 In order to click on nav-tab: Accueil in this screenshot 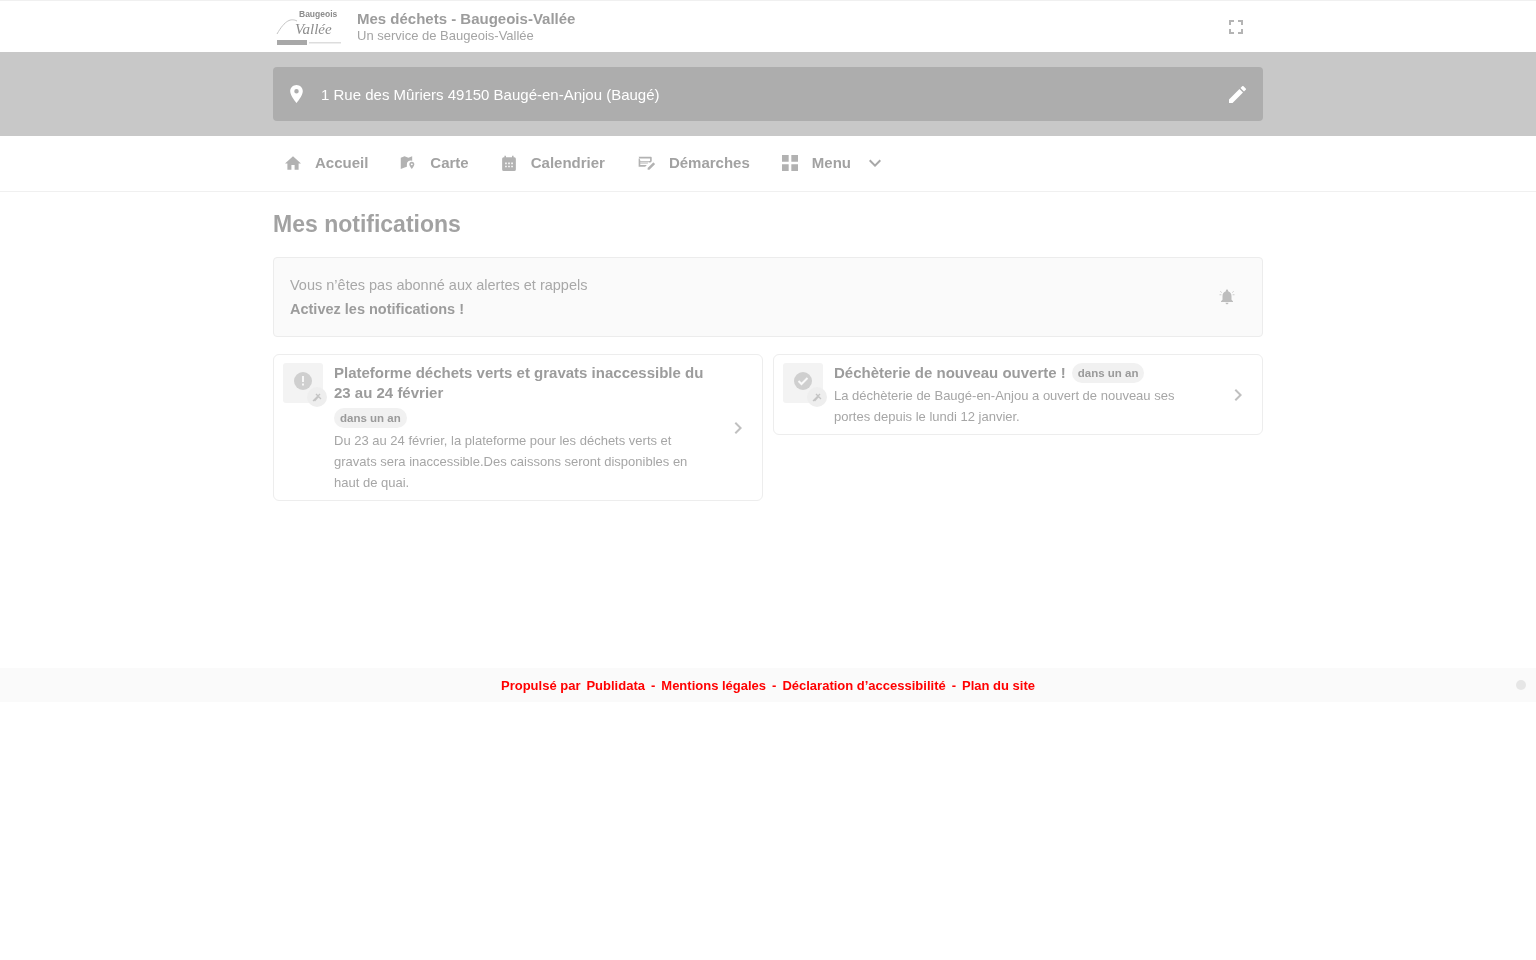, I will do `click(331, 163)`.